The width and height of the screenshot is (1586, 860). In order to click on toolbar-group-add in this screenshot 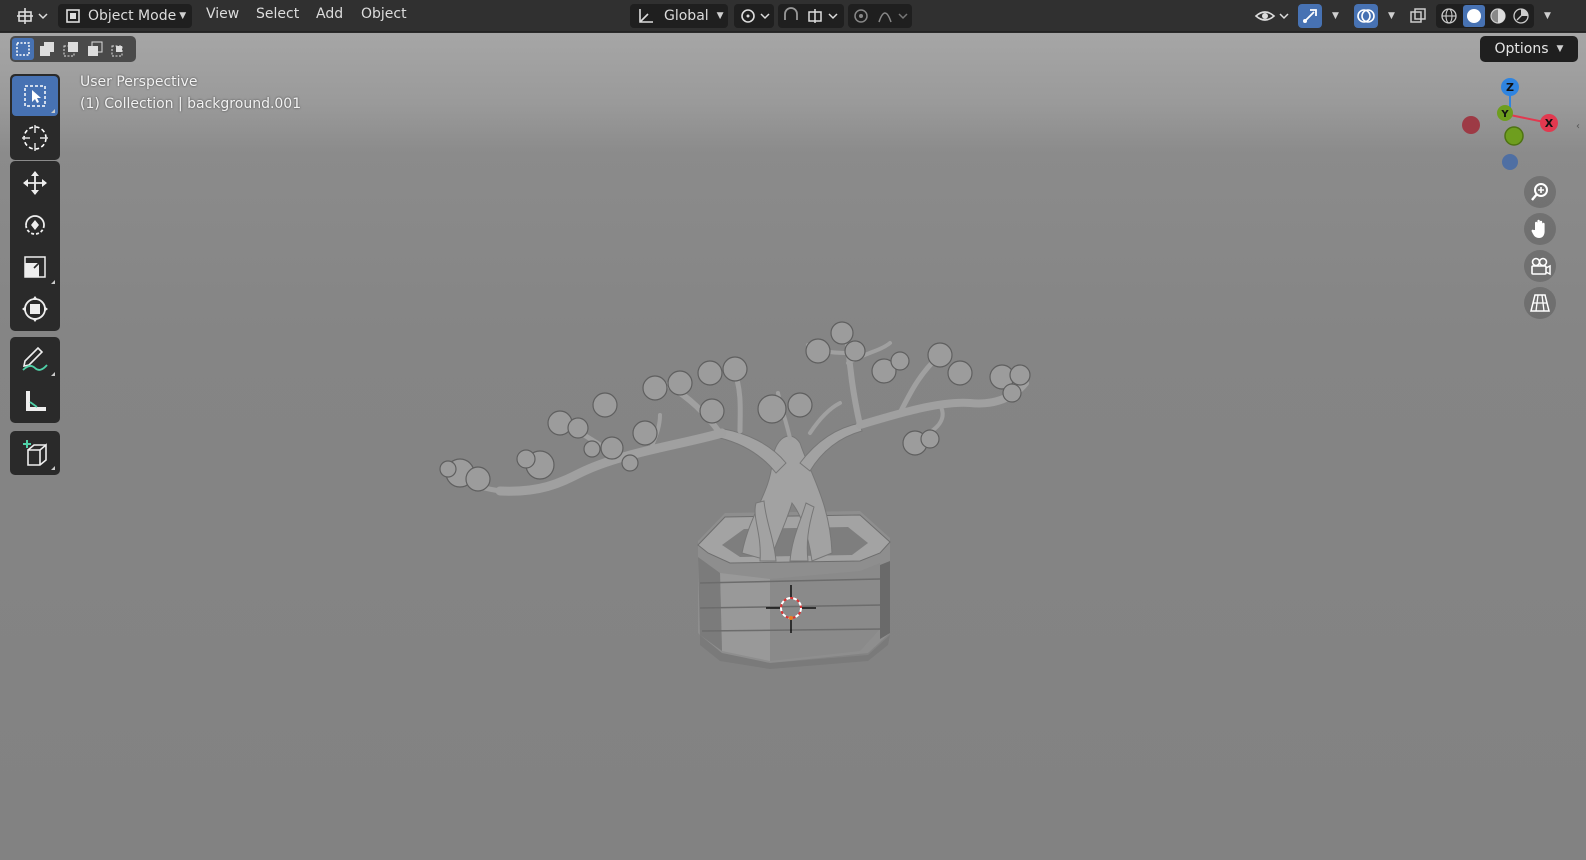, I will do `click(35, 453)`.